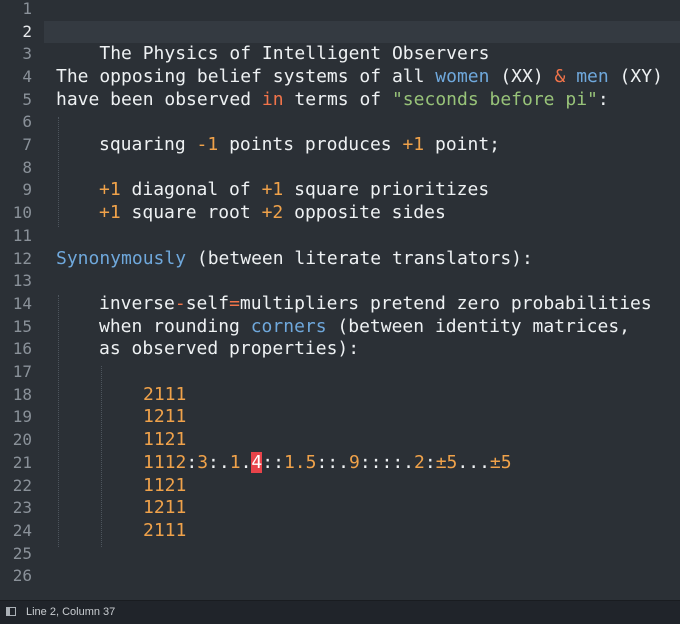 The image size is (680, 624). Describe the element at coordinates (294, 54) in the screenshot. I see `document-title: The Physics of Intelligent Observers` at that location.